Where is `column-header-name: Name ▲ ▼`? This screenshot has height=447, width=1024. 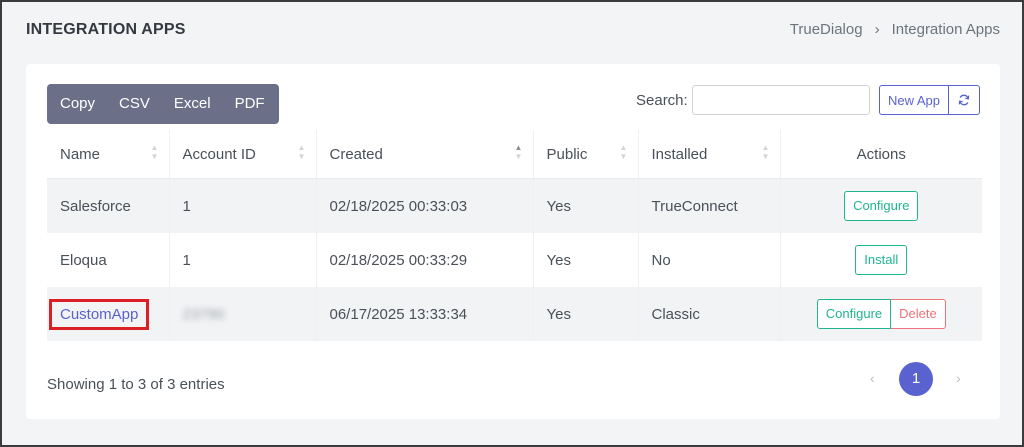
column-header-name: Name ▲ ▼ is located at coordinates (108, 154).